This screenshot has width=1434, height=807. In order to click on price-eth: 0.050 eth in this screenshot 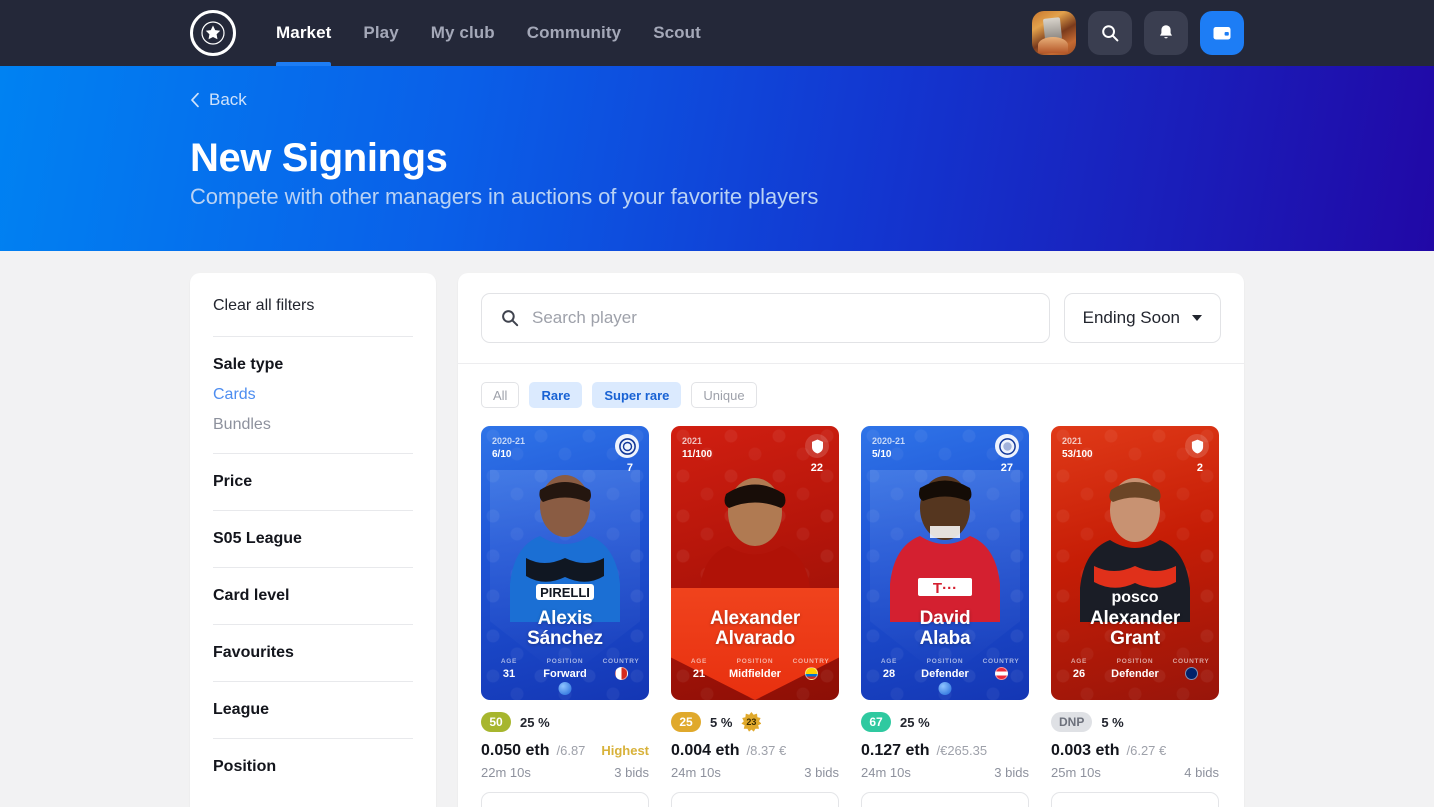, I will do `click(515, 750)`.